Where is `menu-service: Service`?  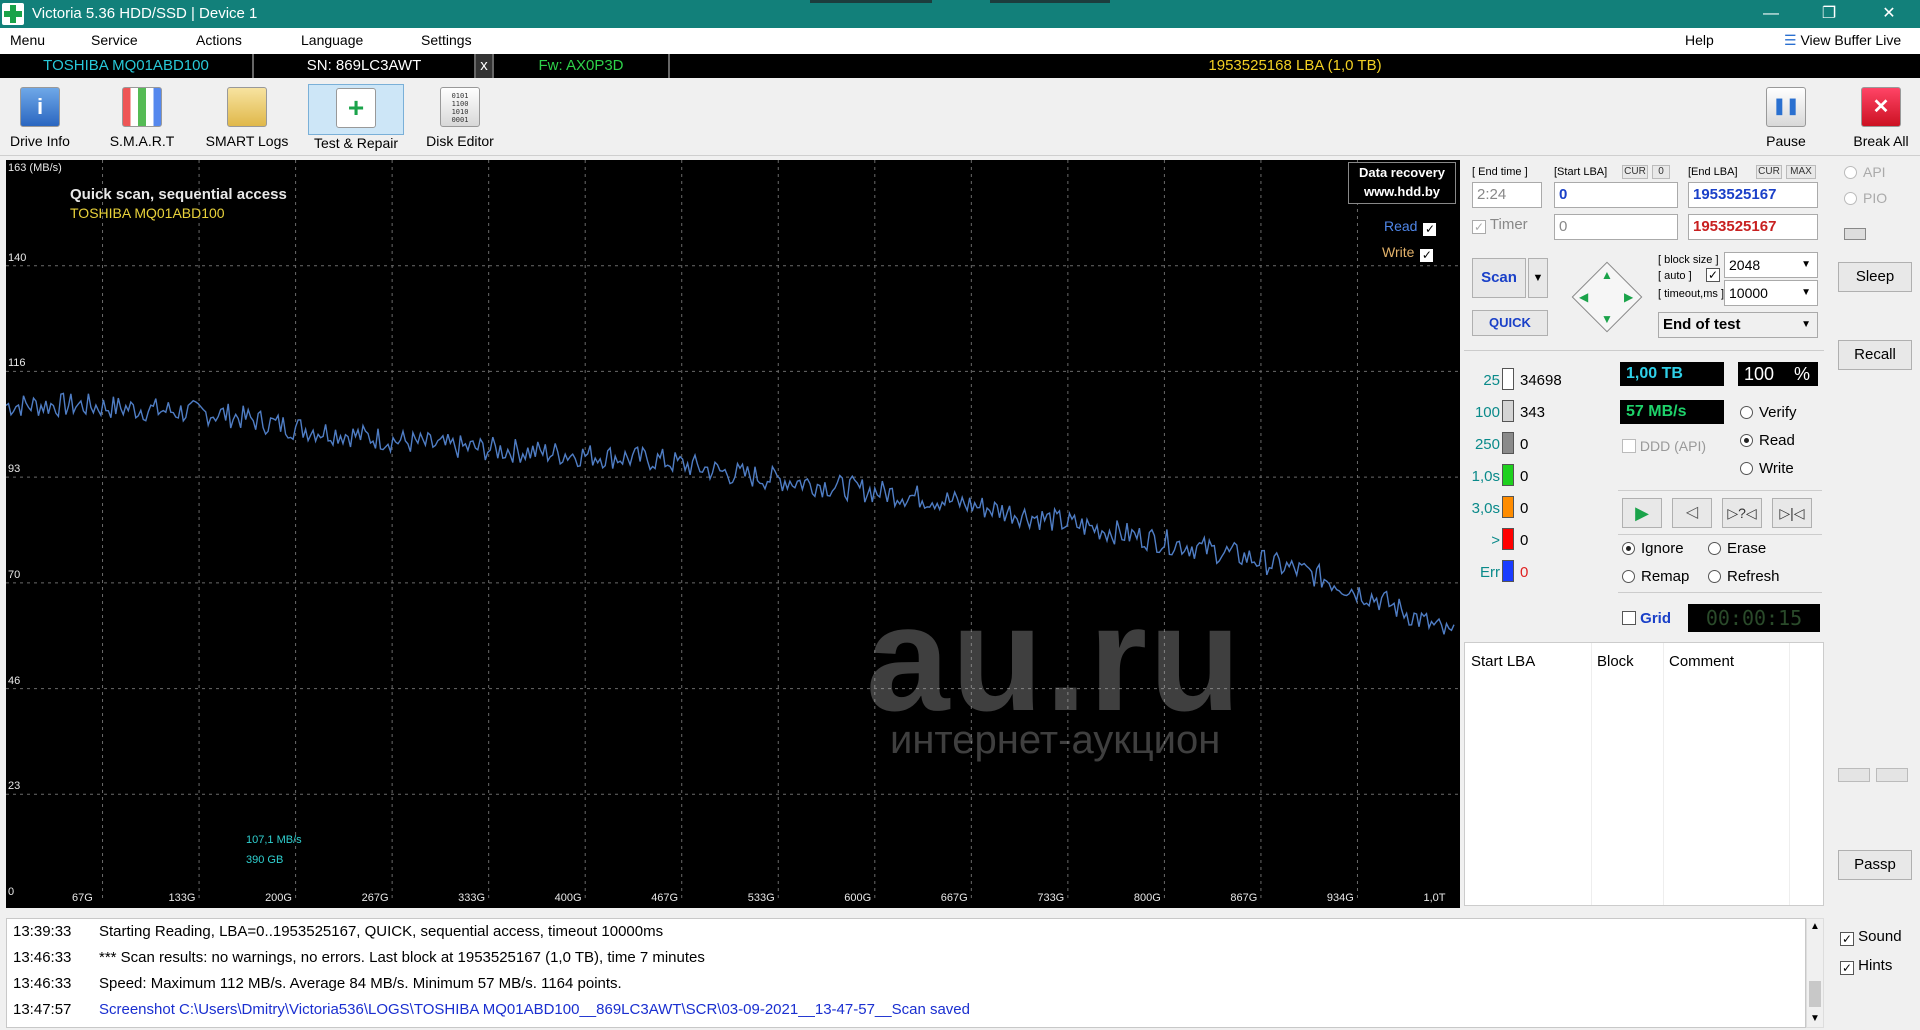
menu-service: Service is located at coordinates (114, 40).